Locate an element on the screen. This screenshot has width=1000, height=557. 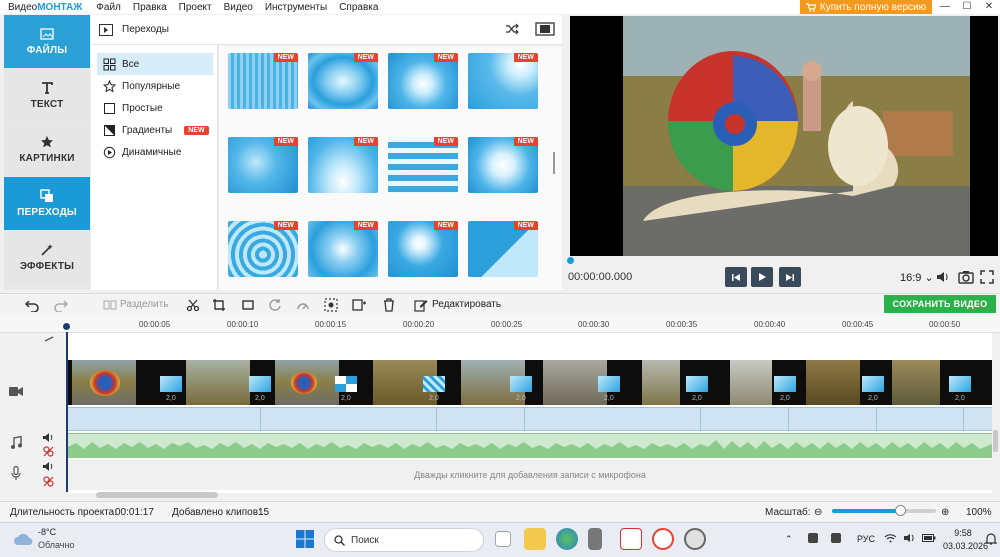
speed-icon is located at coordinates (303, 305).